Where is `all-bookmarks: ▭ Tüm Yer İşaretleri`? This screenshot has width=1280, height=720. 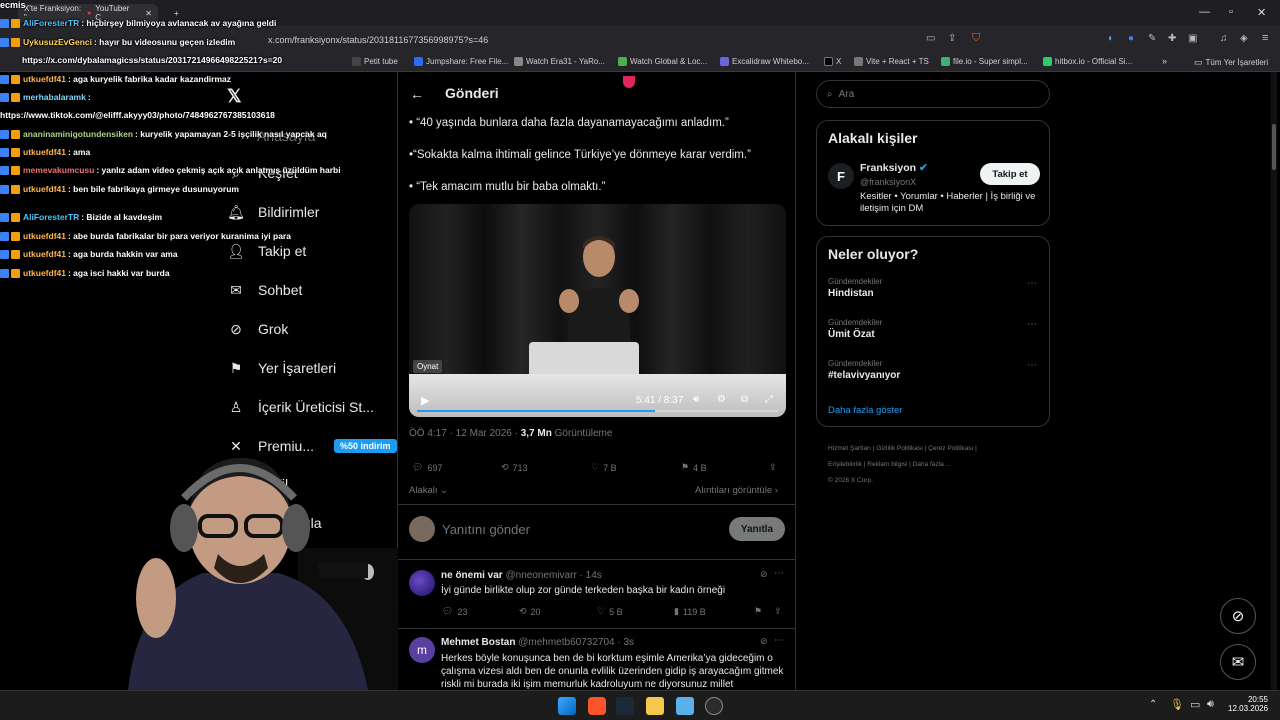 all-bookmarks: ▭ Tüm Yer İşaretleri is located at coordinates (1231, 62).